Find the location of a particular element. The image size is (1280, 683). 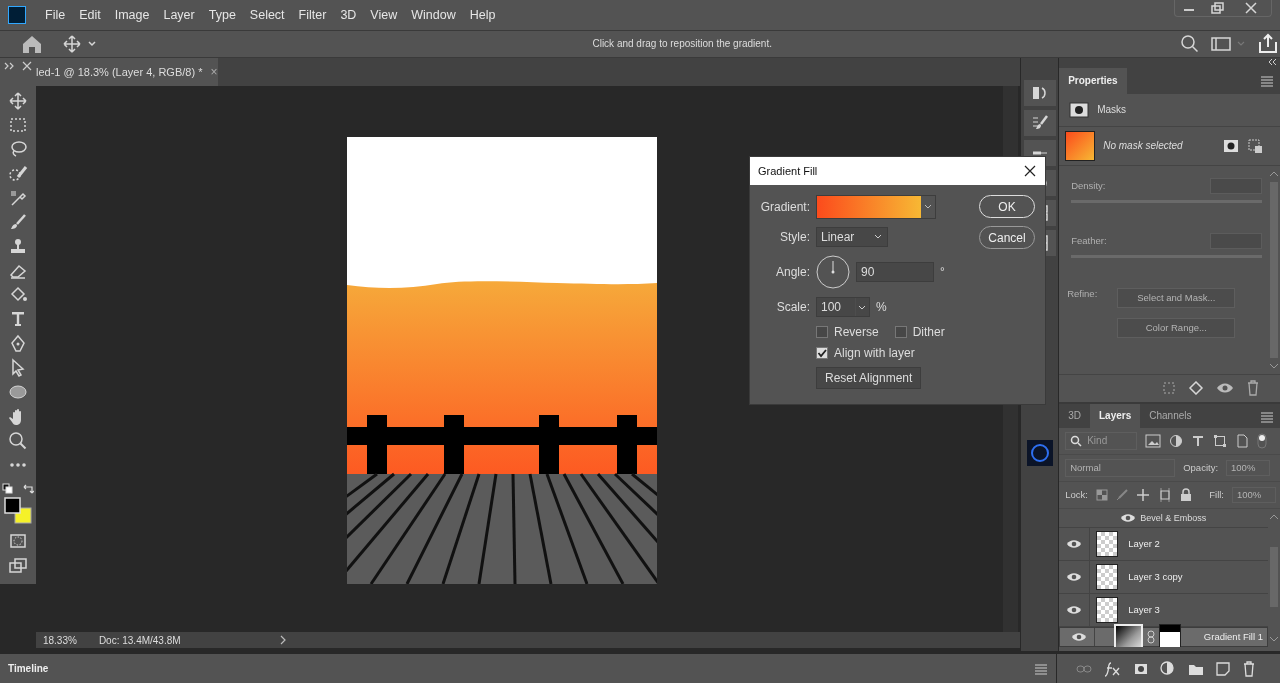

ok-button: OK is located at coordinates (1007, 206).